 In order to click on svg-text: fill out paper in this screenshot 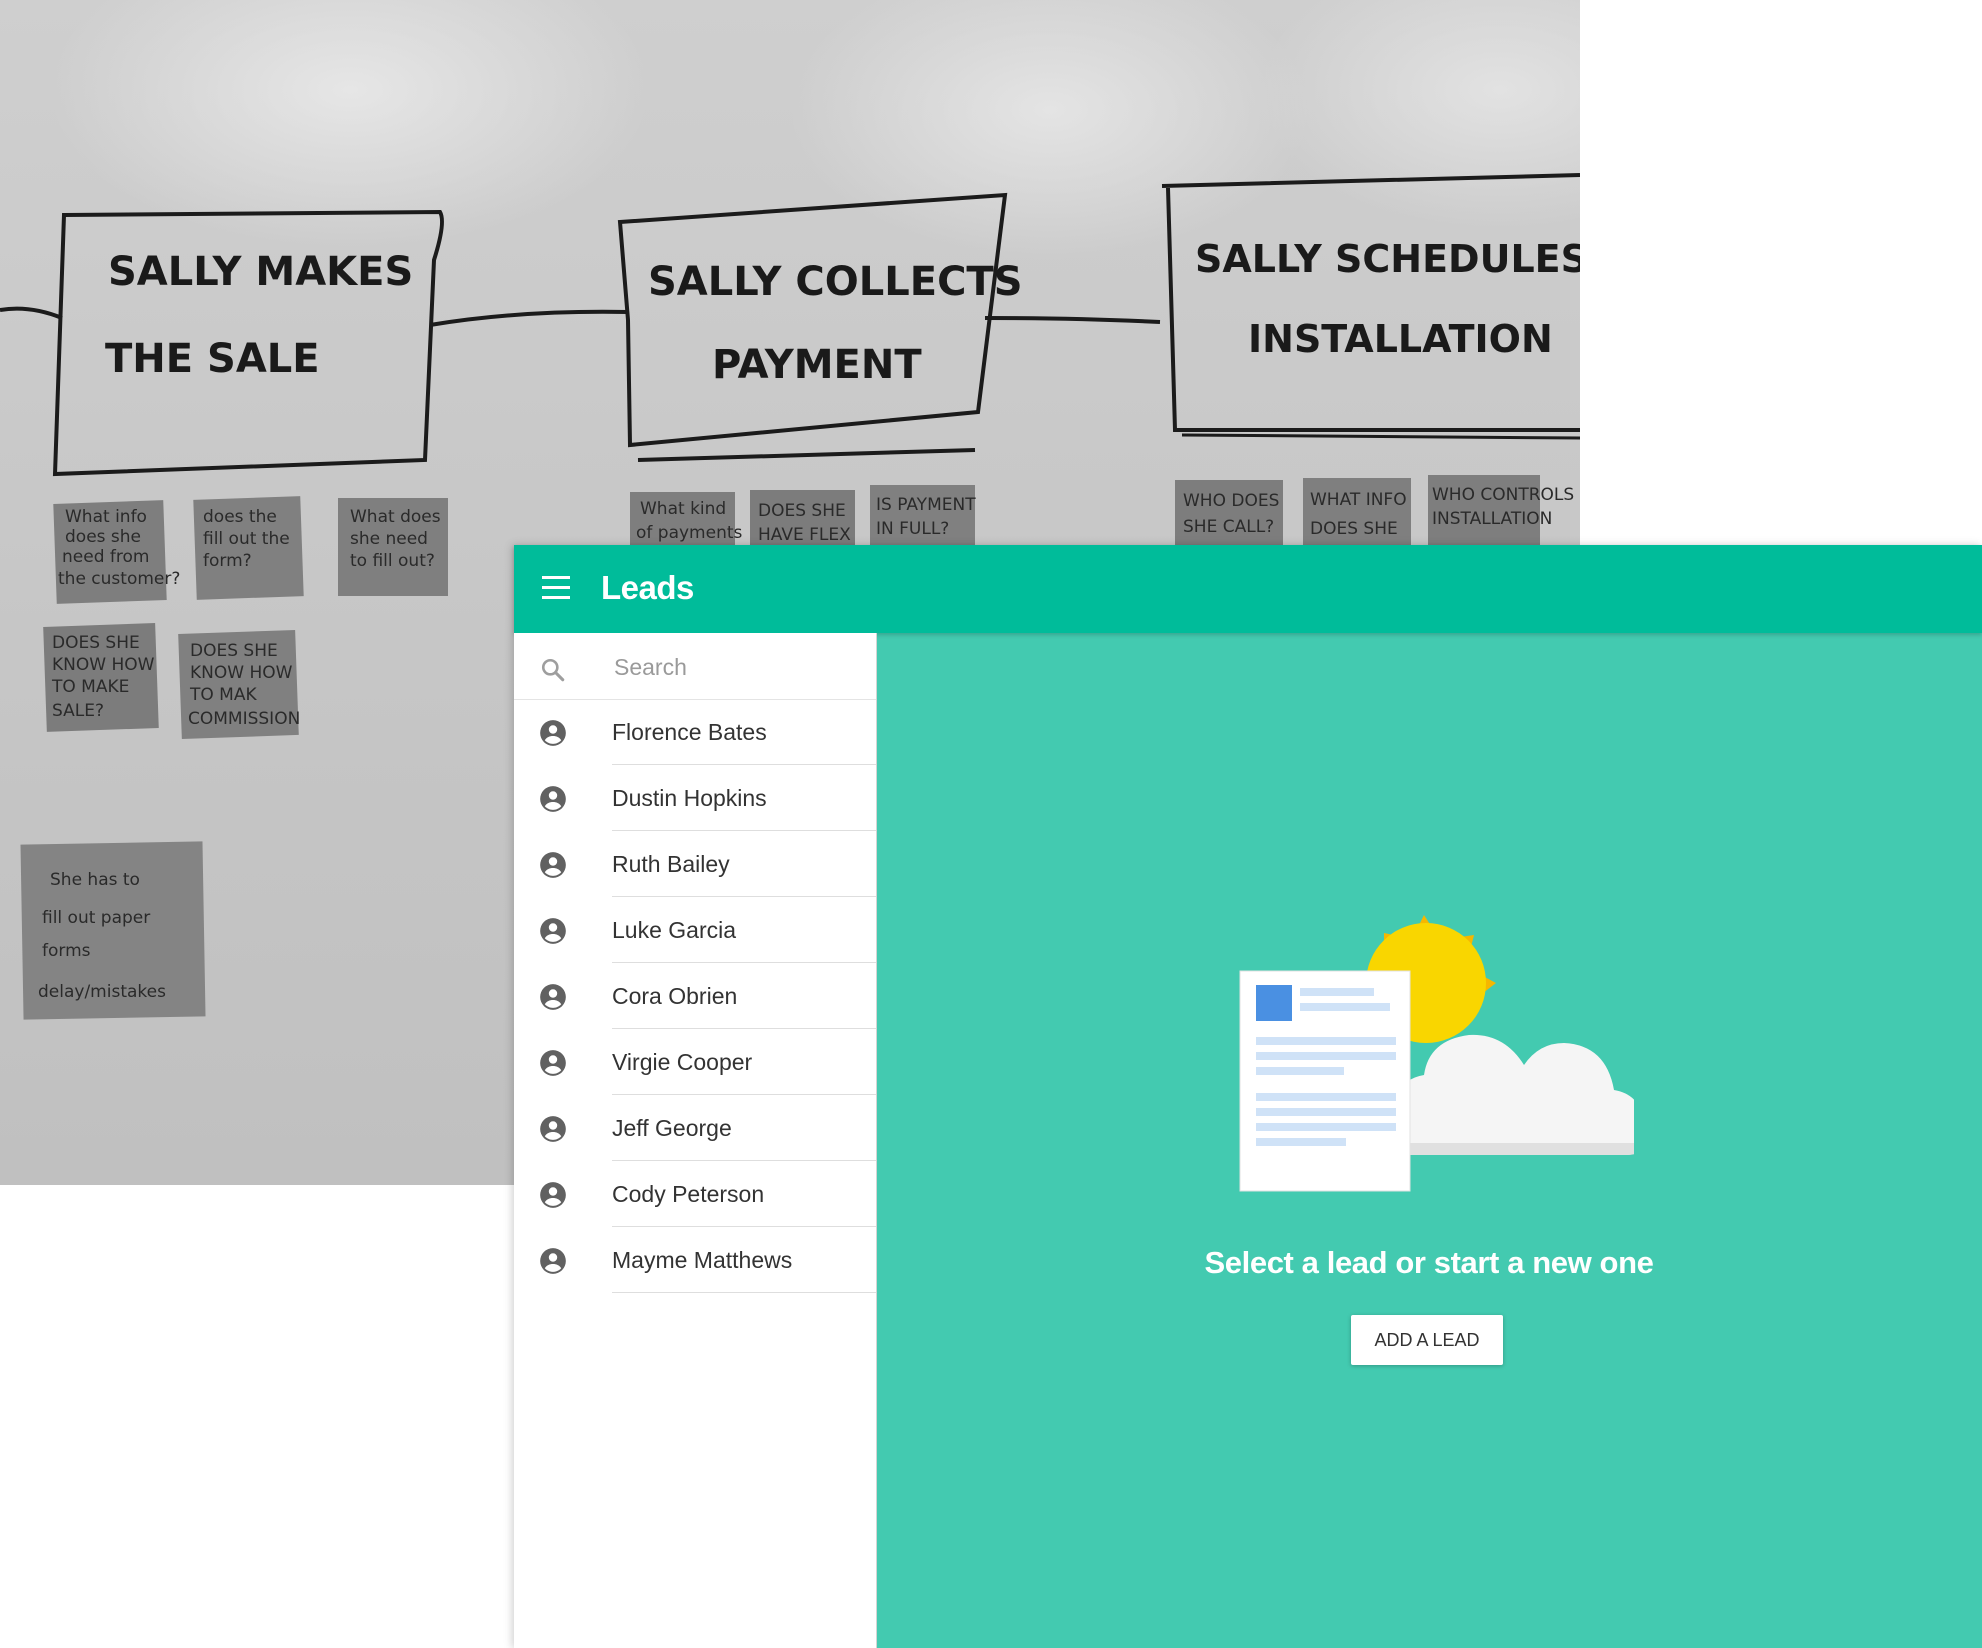, I will do `click(96, 918)`.